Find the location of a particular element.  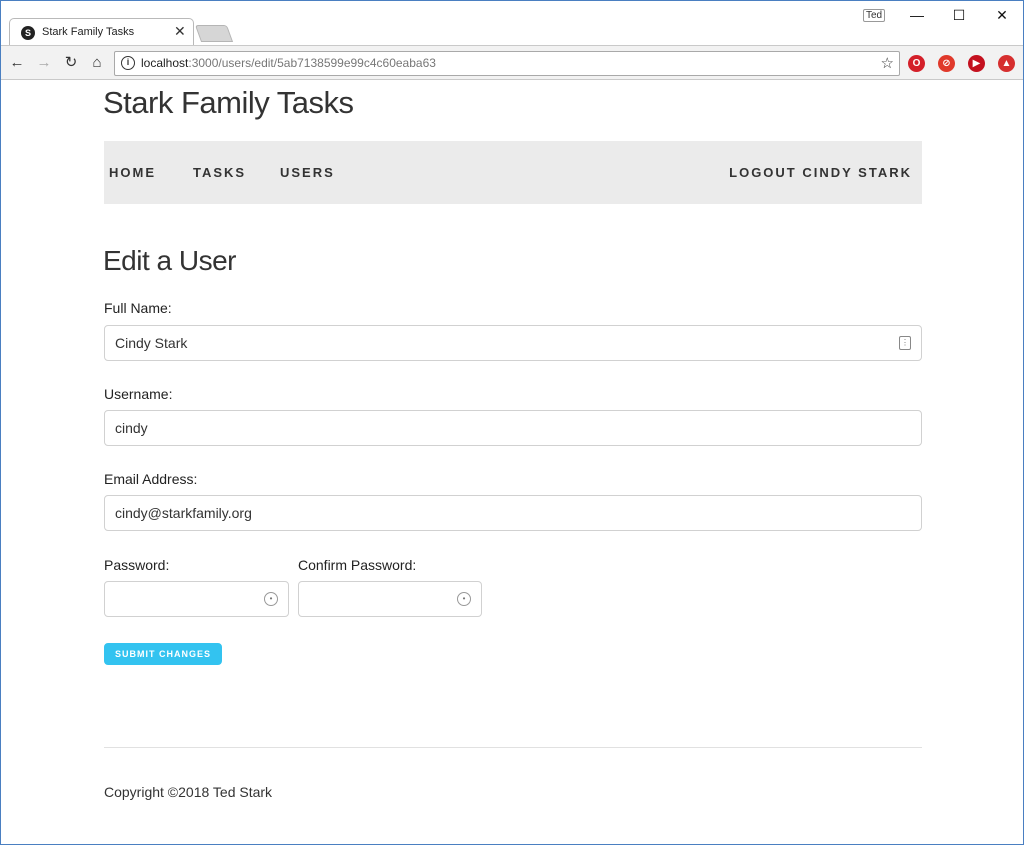

email-label: Email Address: is located at coordinates (151, 479).